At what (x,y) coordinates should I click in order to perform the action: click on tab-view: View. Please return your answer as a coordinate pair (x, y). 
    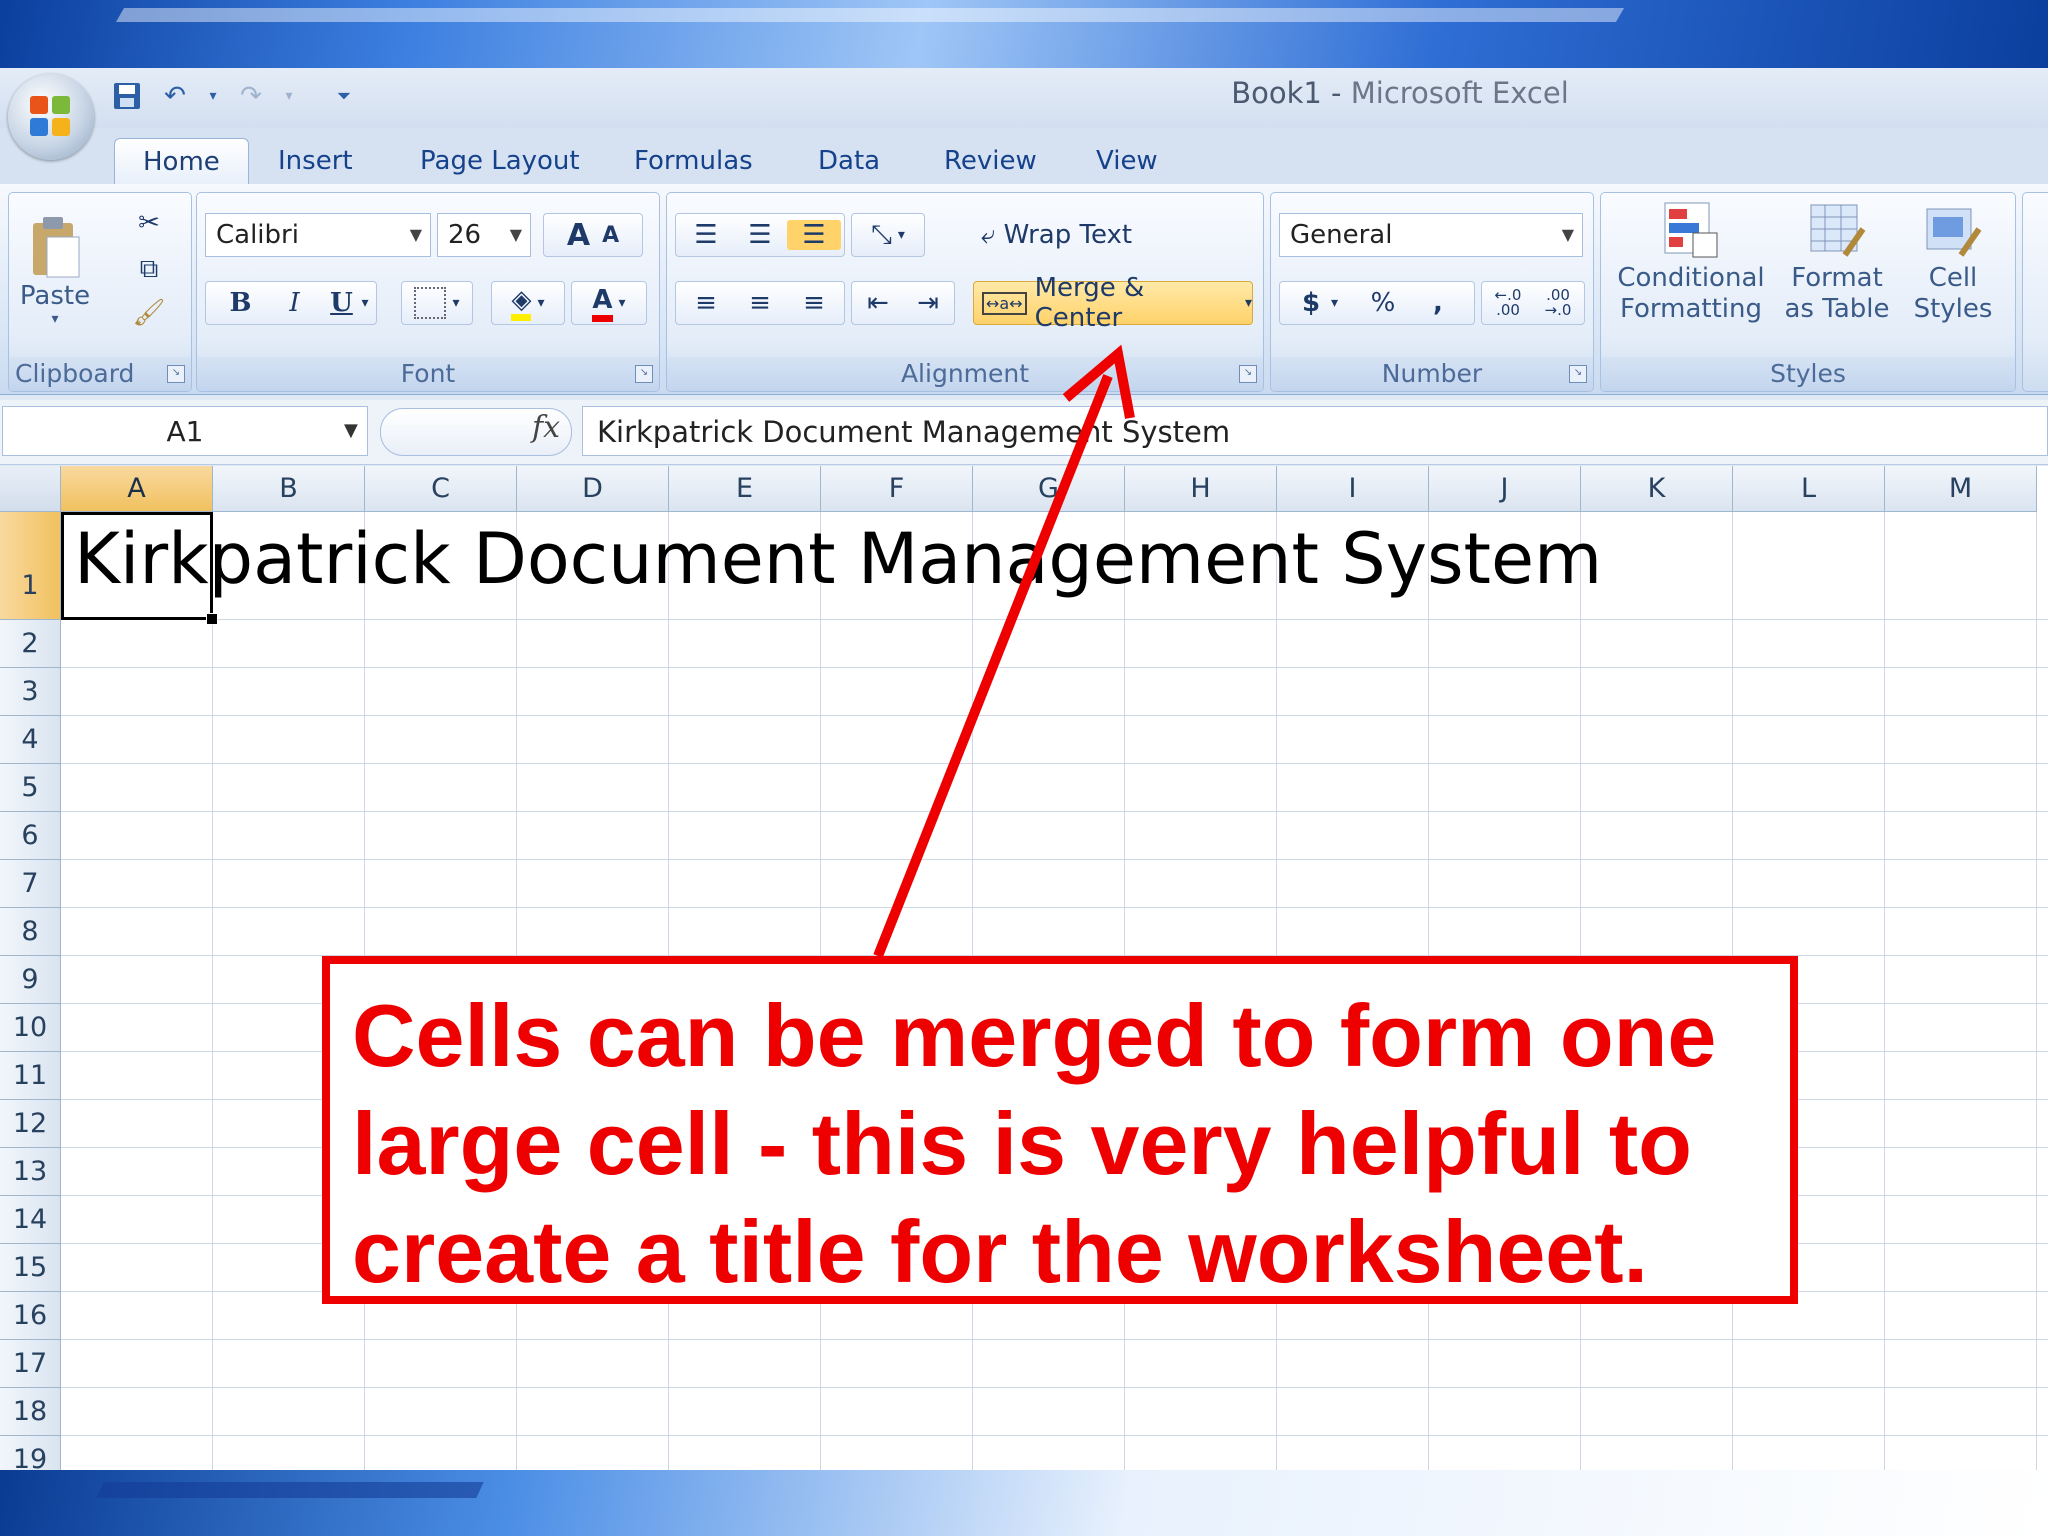
    Looking at the image, I should click on (1127, 161).